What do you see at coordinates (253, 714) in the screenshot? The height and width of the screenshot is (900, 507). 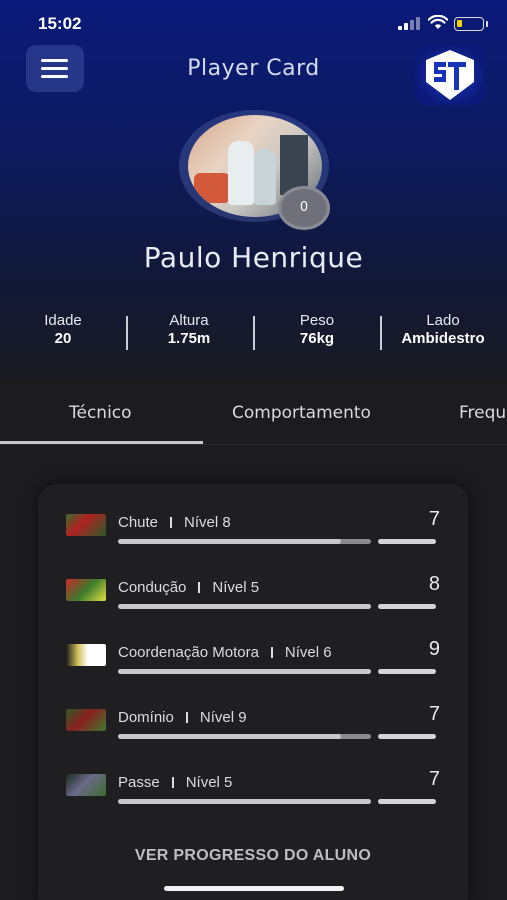 I see `skill-row: Domínio Nível 9 7` at bounding box center [253, 714].